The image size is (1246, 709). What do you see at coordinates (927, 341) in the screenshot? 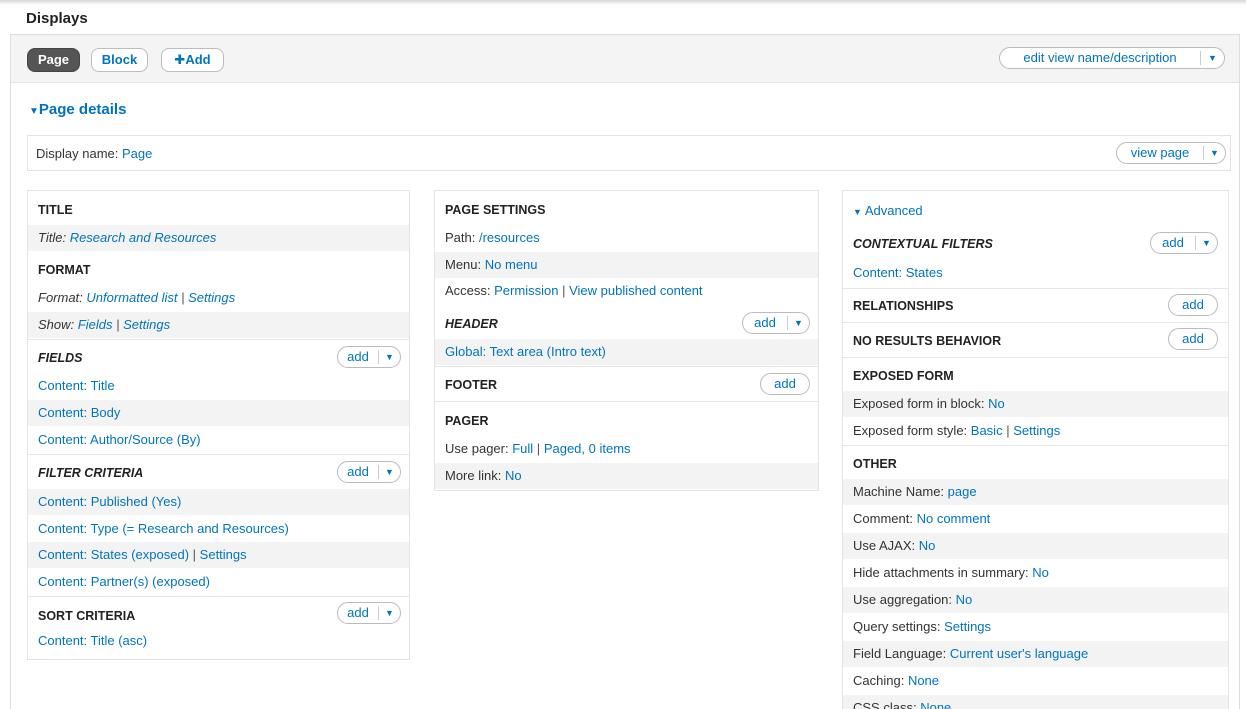
I see `no-results-header: NO RESULTS BEHAVIOR` at bounding box center [927, 341].